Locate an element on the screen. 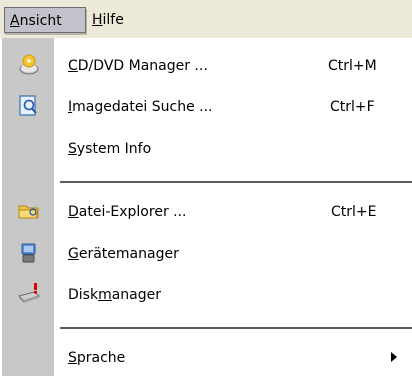 The height and width of the screenshot is (378, 412). submenu-arrow-icon is located at coordinates (394, 357).